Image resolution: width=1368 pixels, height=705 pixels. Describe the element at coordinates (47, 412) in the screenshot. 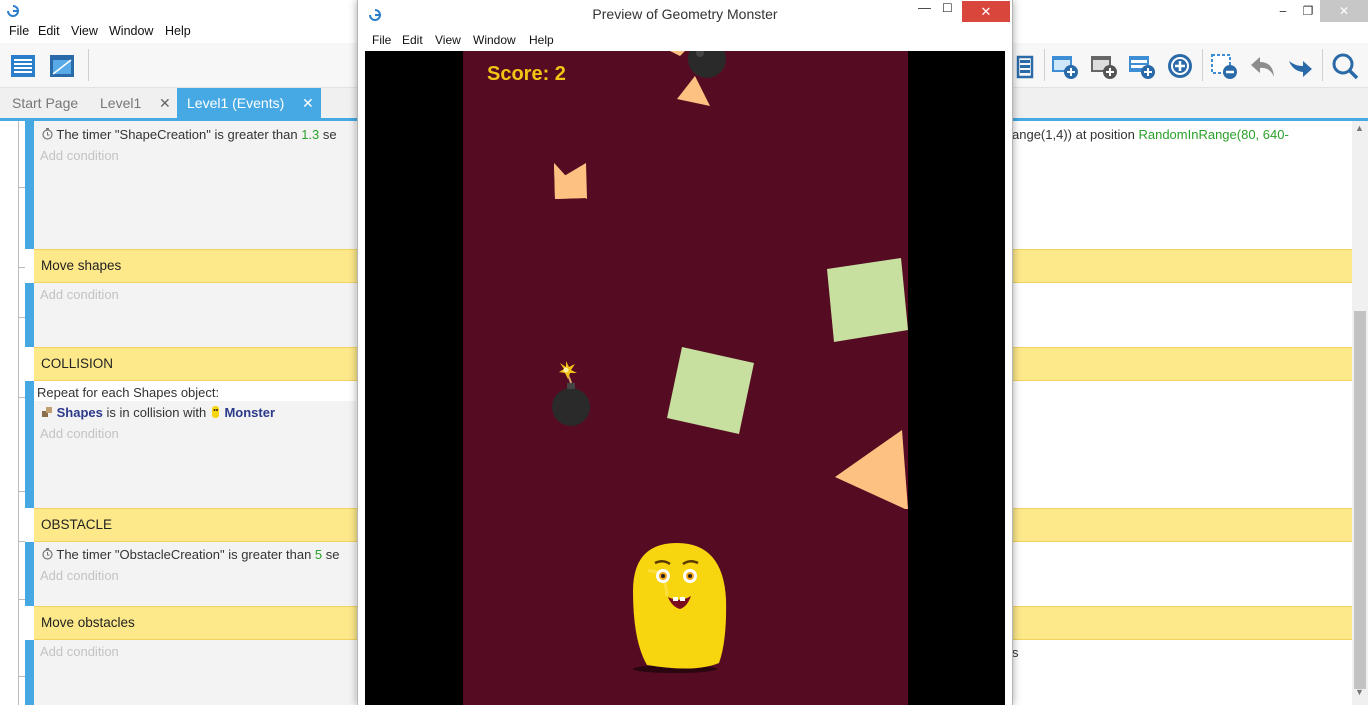

I see `shapes-object-icon` at that location.